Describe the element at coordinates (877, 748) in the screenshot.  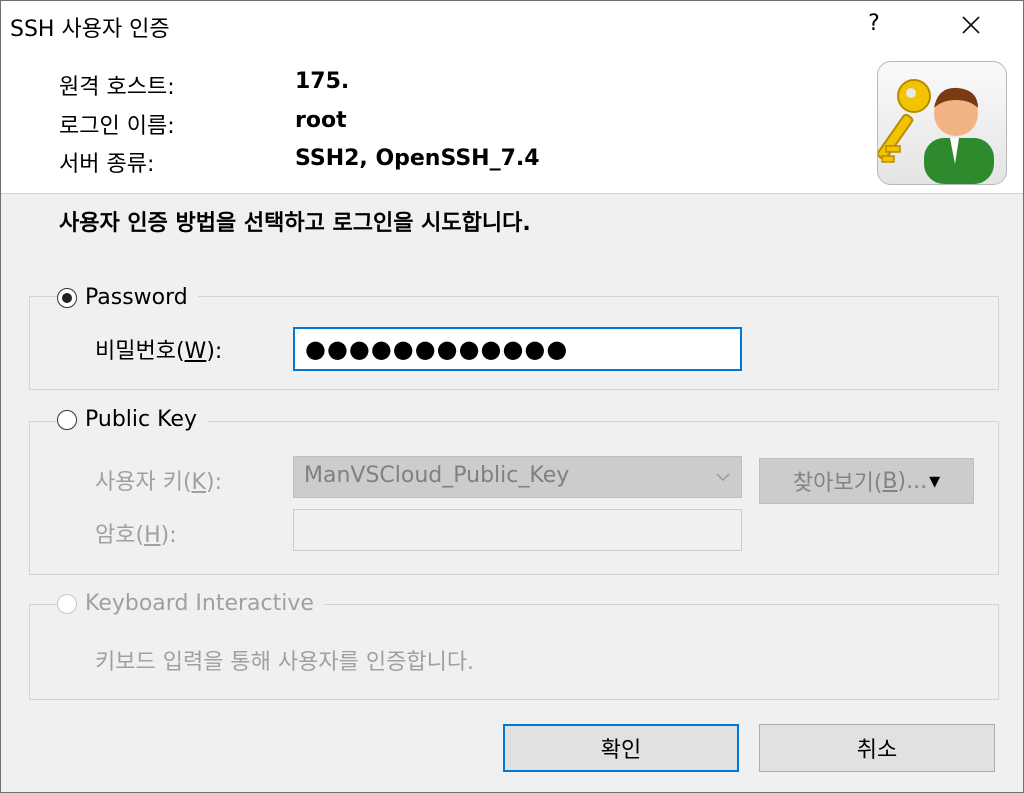
I see `cancel-button: 취소` at that location.